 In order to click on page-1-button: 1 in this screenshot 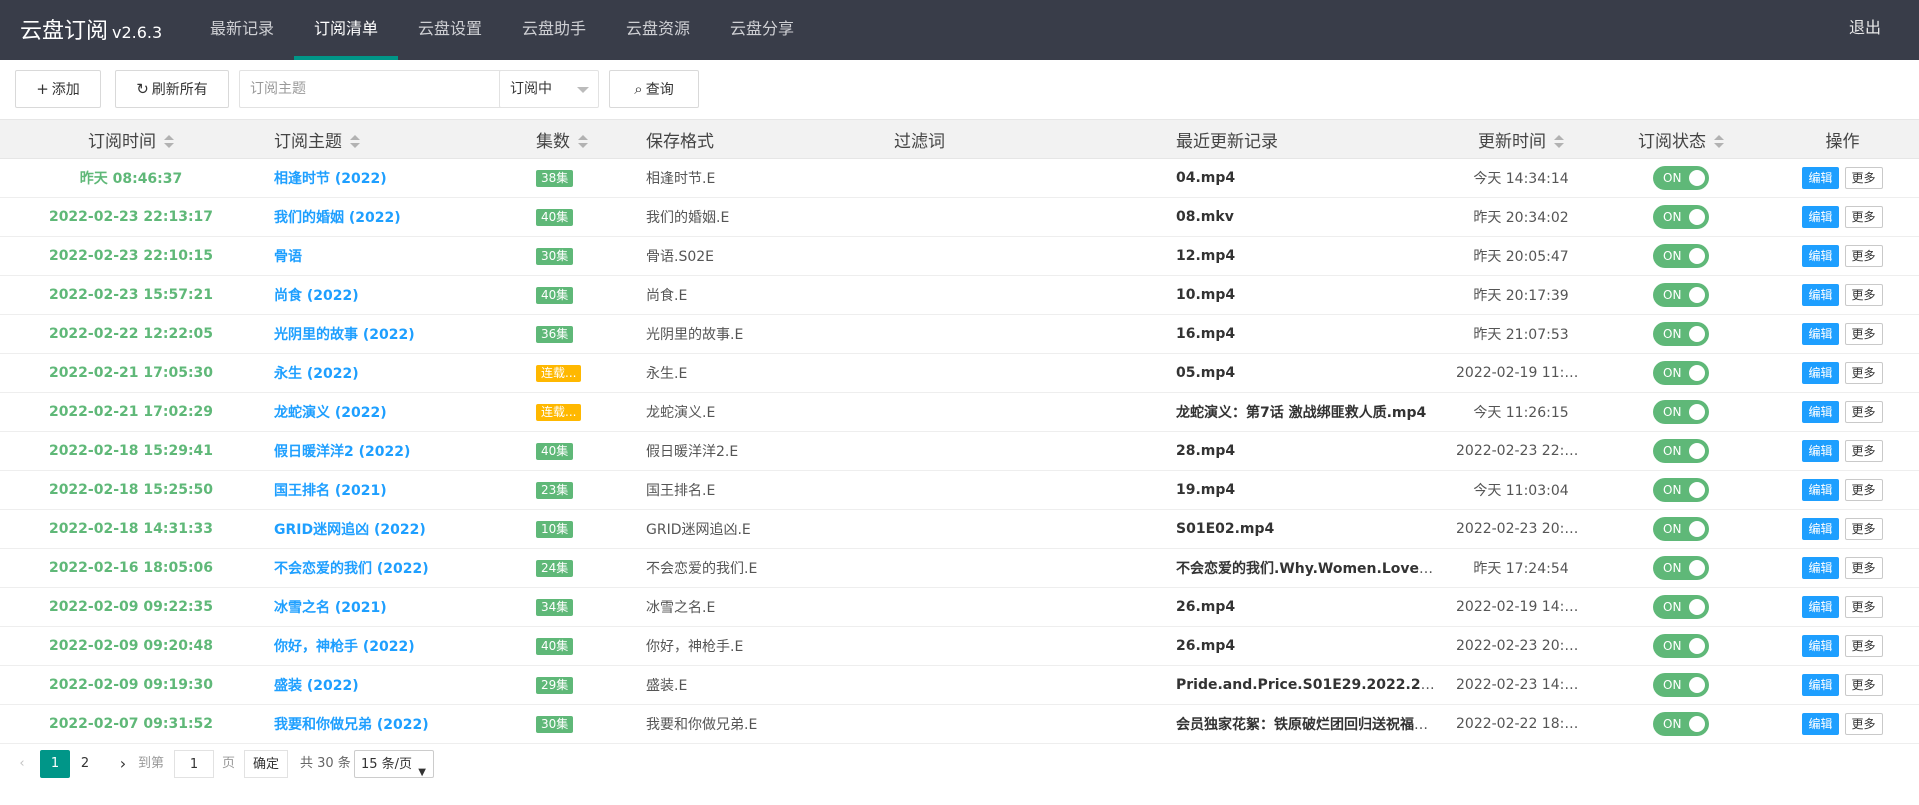, I will do `click(55, 764)`.